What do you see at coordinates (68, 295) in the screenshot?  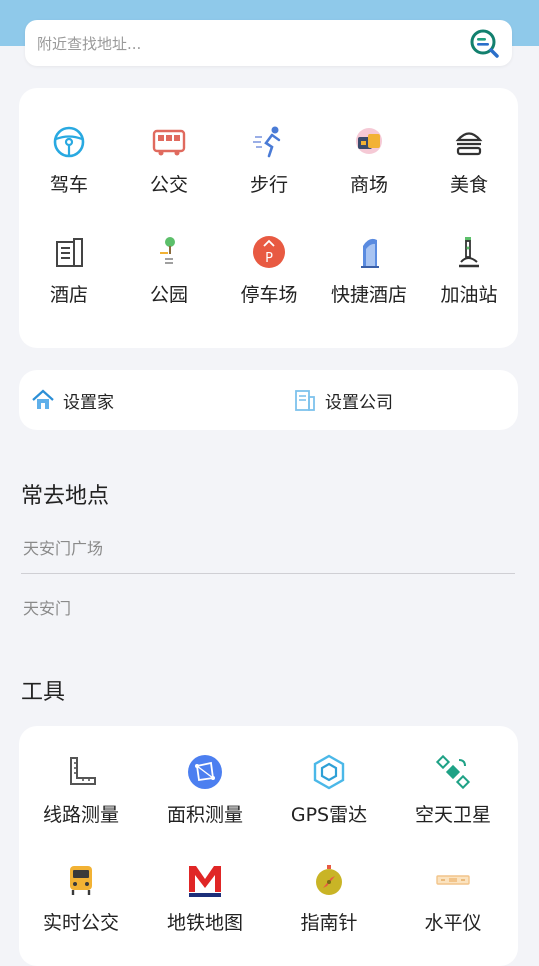 I see `category-label: 酒店` at bounding box center [68, 295].